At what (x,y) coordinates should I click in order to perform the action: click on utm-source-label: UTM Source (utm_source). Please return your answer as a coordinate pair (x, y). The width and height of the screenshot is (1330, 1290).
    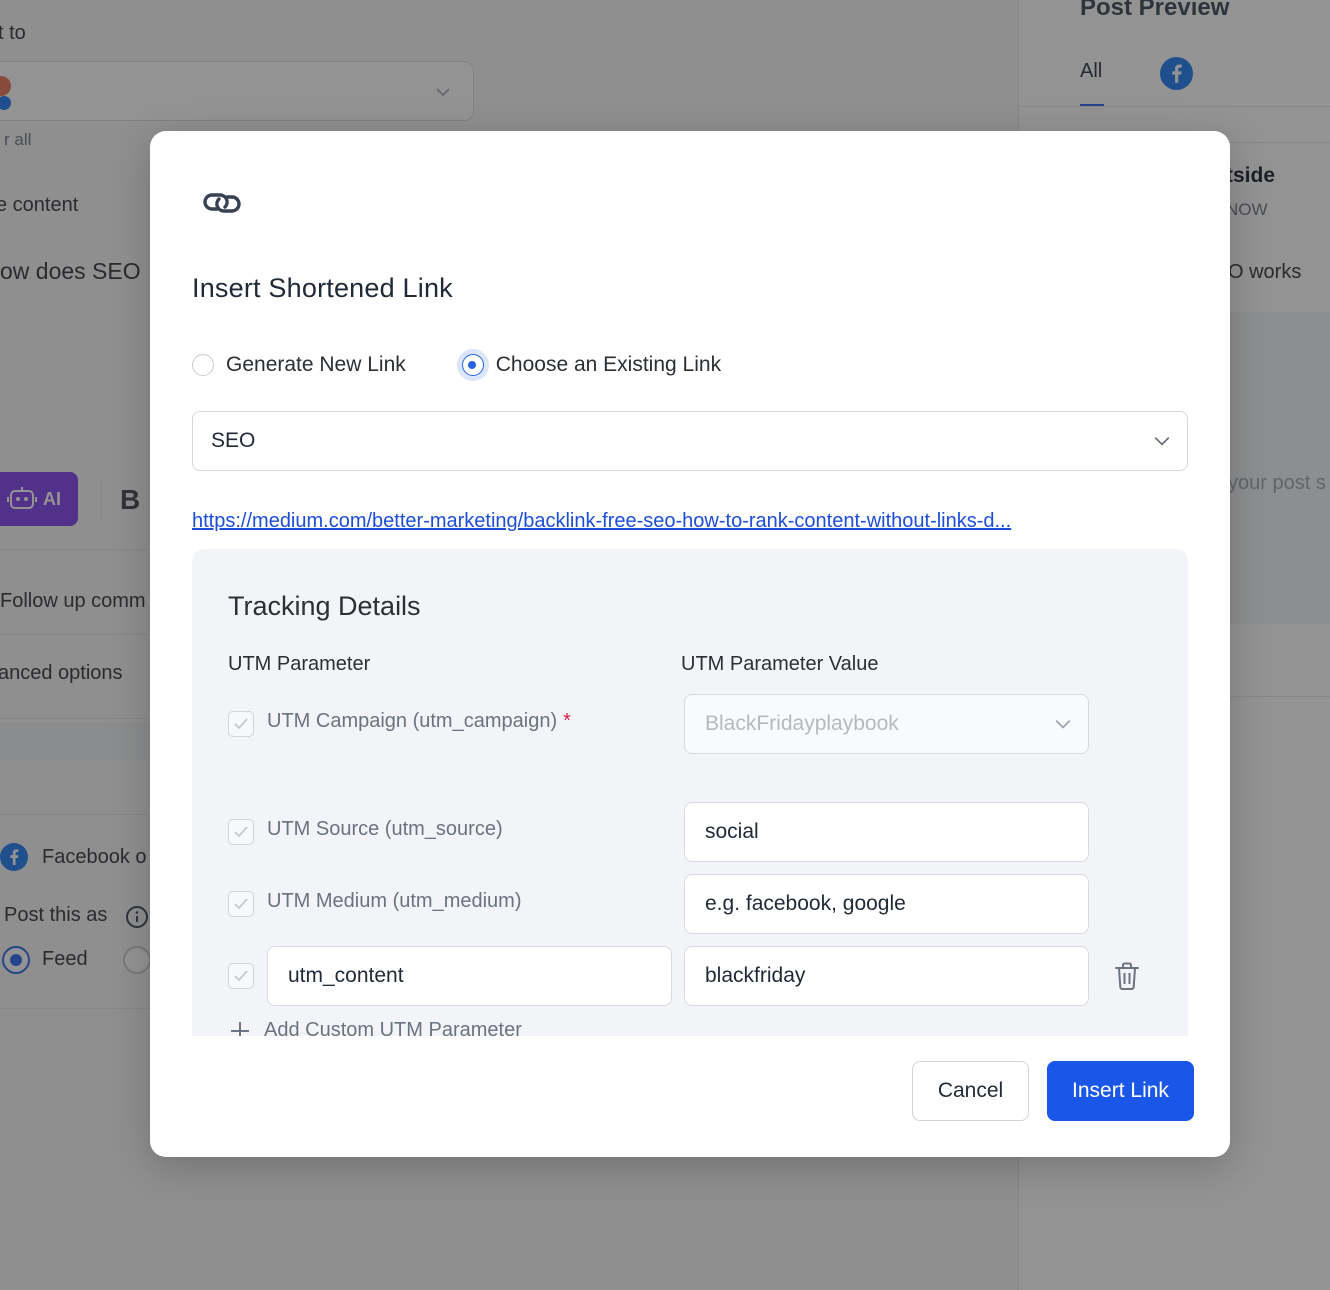
    Looking at the image, I should click on (385, 829).